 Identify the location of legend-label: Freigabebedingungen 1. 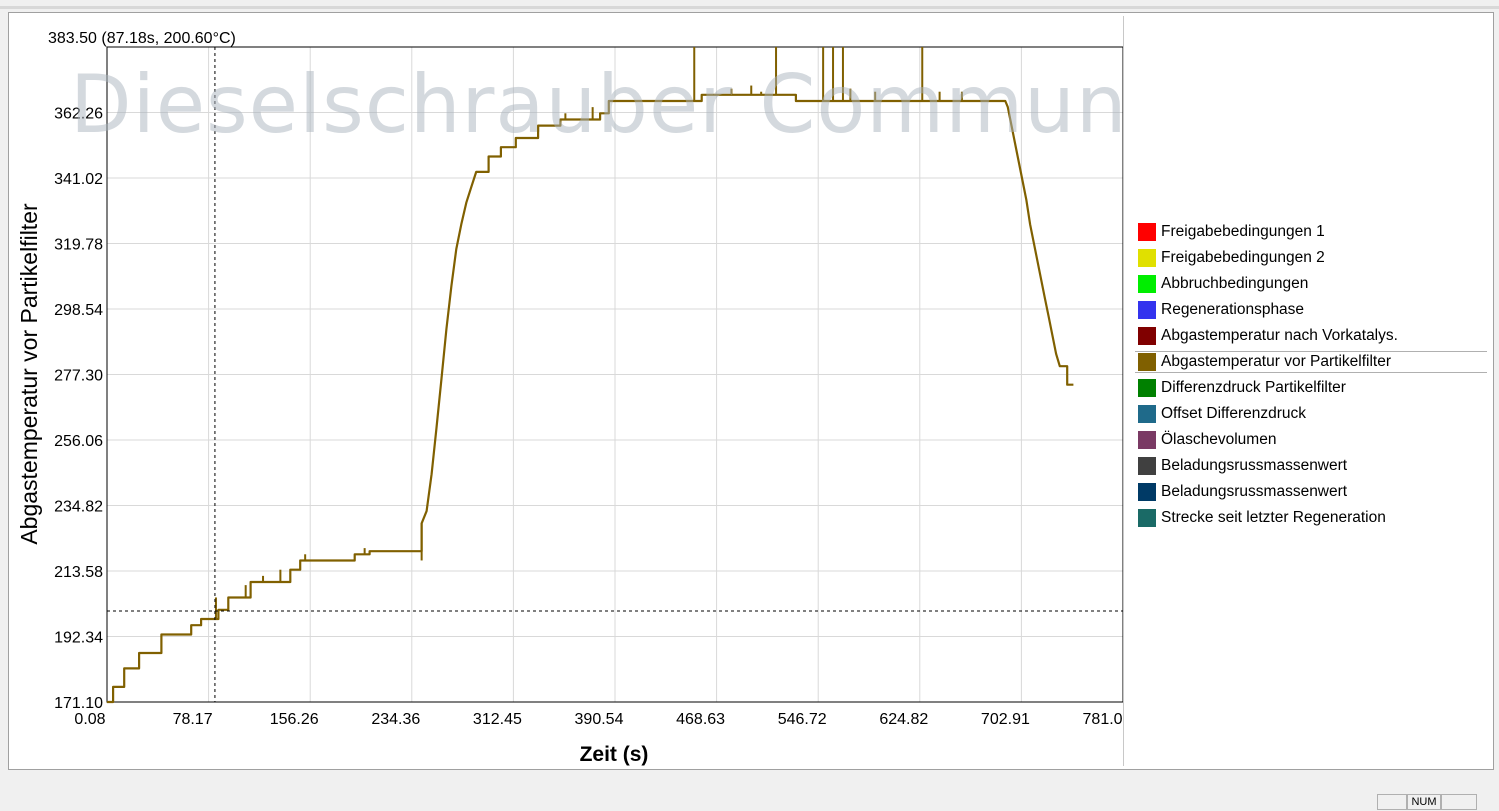
(1243, 231).